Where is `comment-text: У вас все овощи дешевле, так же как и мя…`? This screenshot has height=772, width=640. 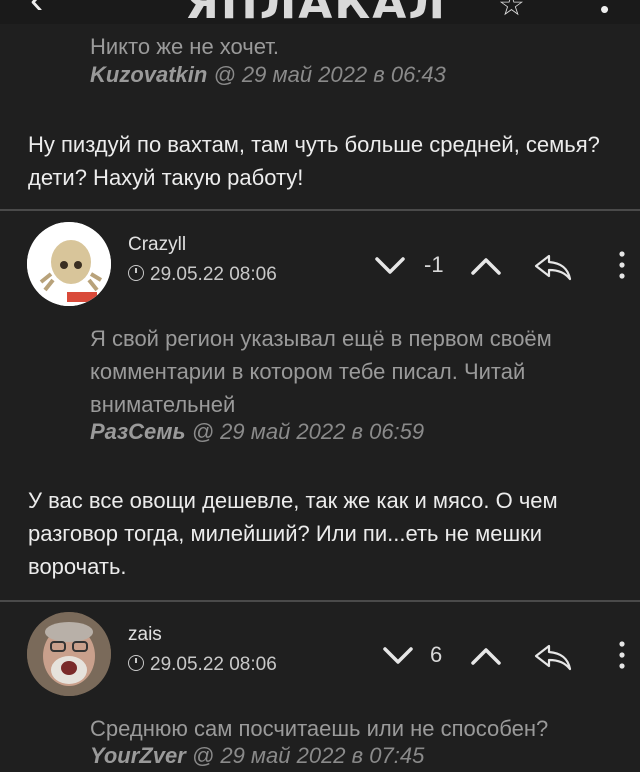
comment-text: У вас все овощи дешевле, так же как и мя… is located at coordinates (293, 533).